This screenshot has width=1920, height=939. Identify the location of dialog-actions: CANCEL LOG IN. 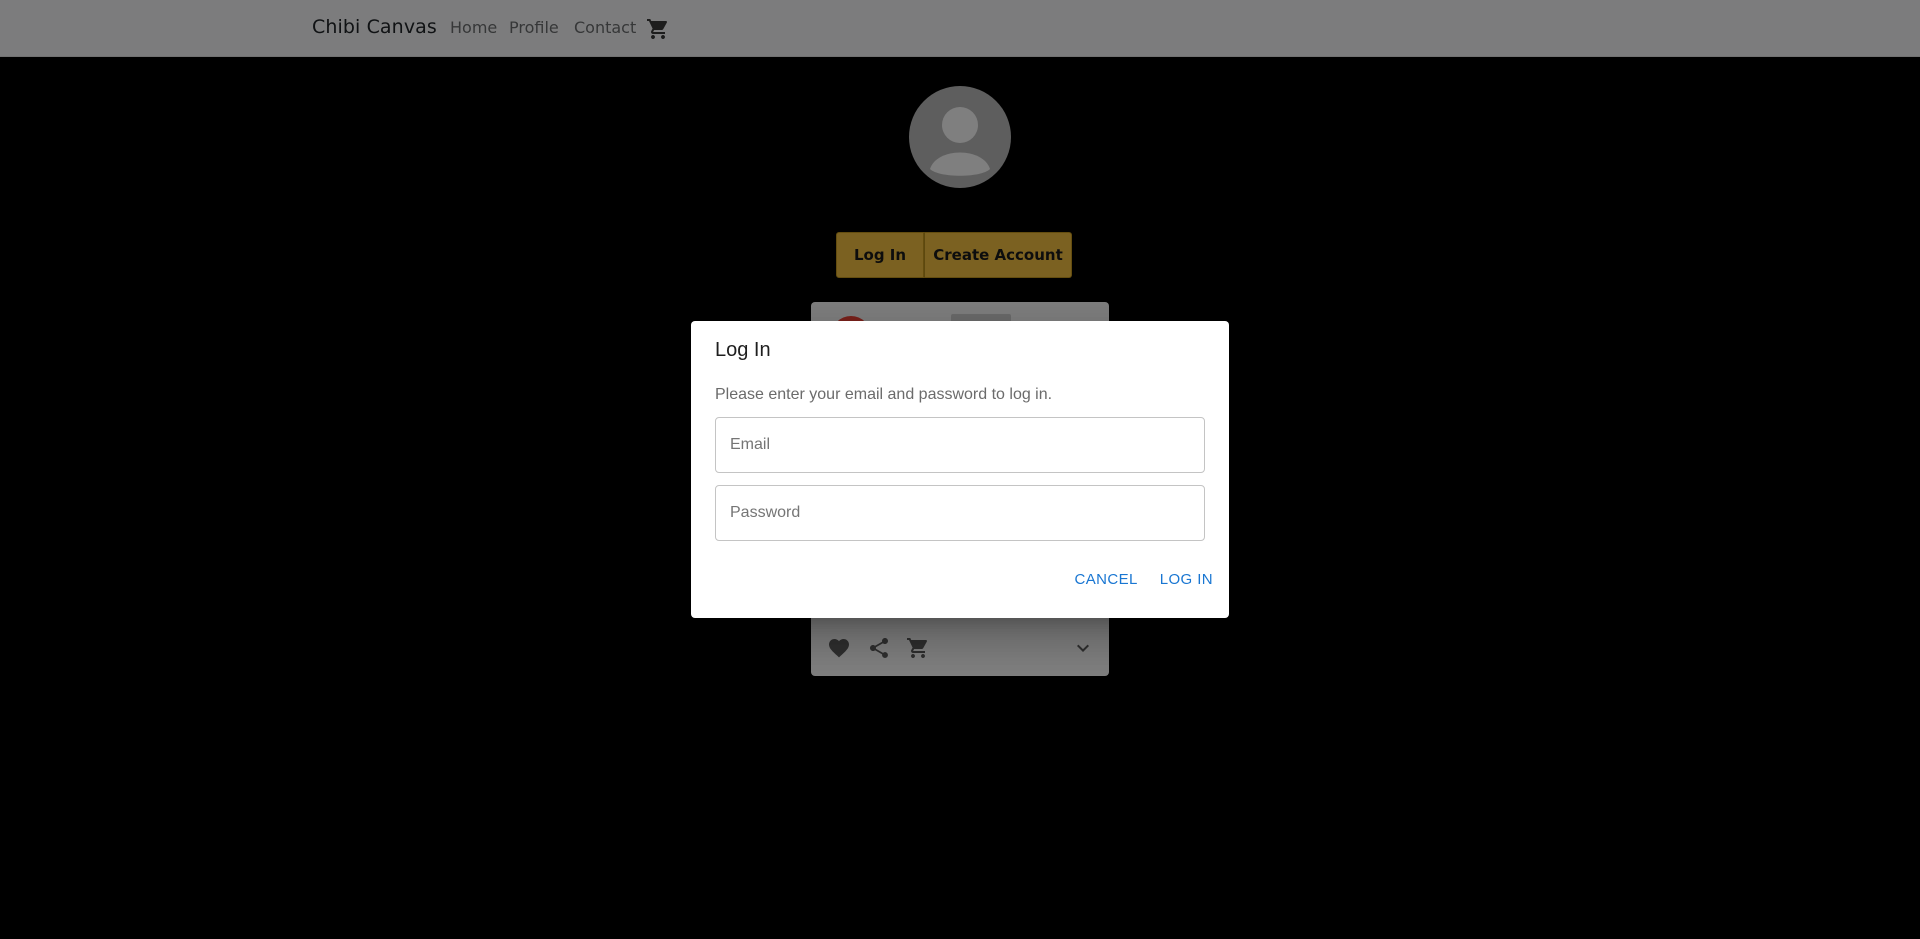
(1144, 579).